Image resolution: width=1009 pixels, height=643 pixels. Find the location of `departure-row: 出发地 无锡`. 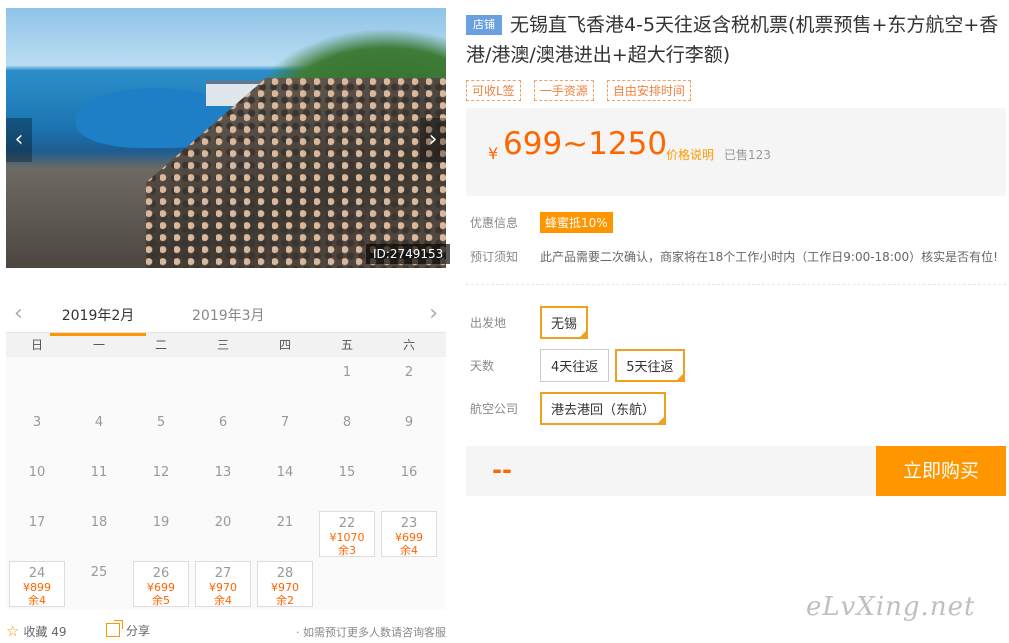

departure-row: 出发地 无锡 is located at coordinates (532, 322).